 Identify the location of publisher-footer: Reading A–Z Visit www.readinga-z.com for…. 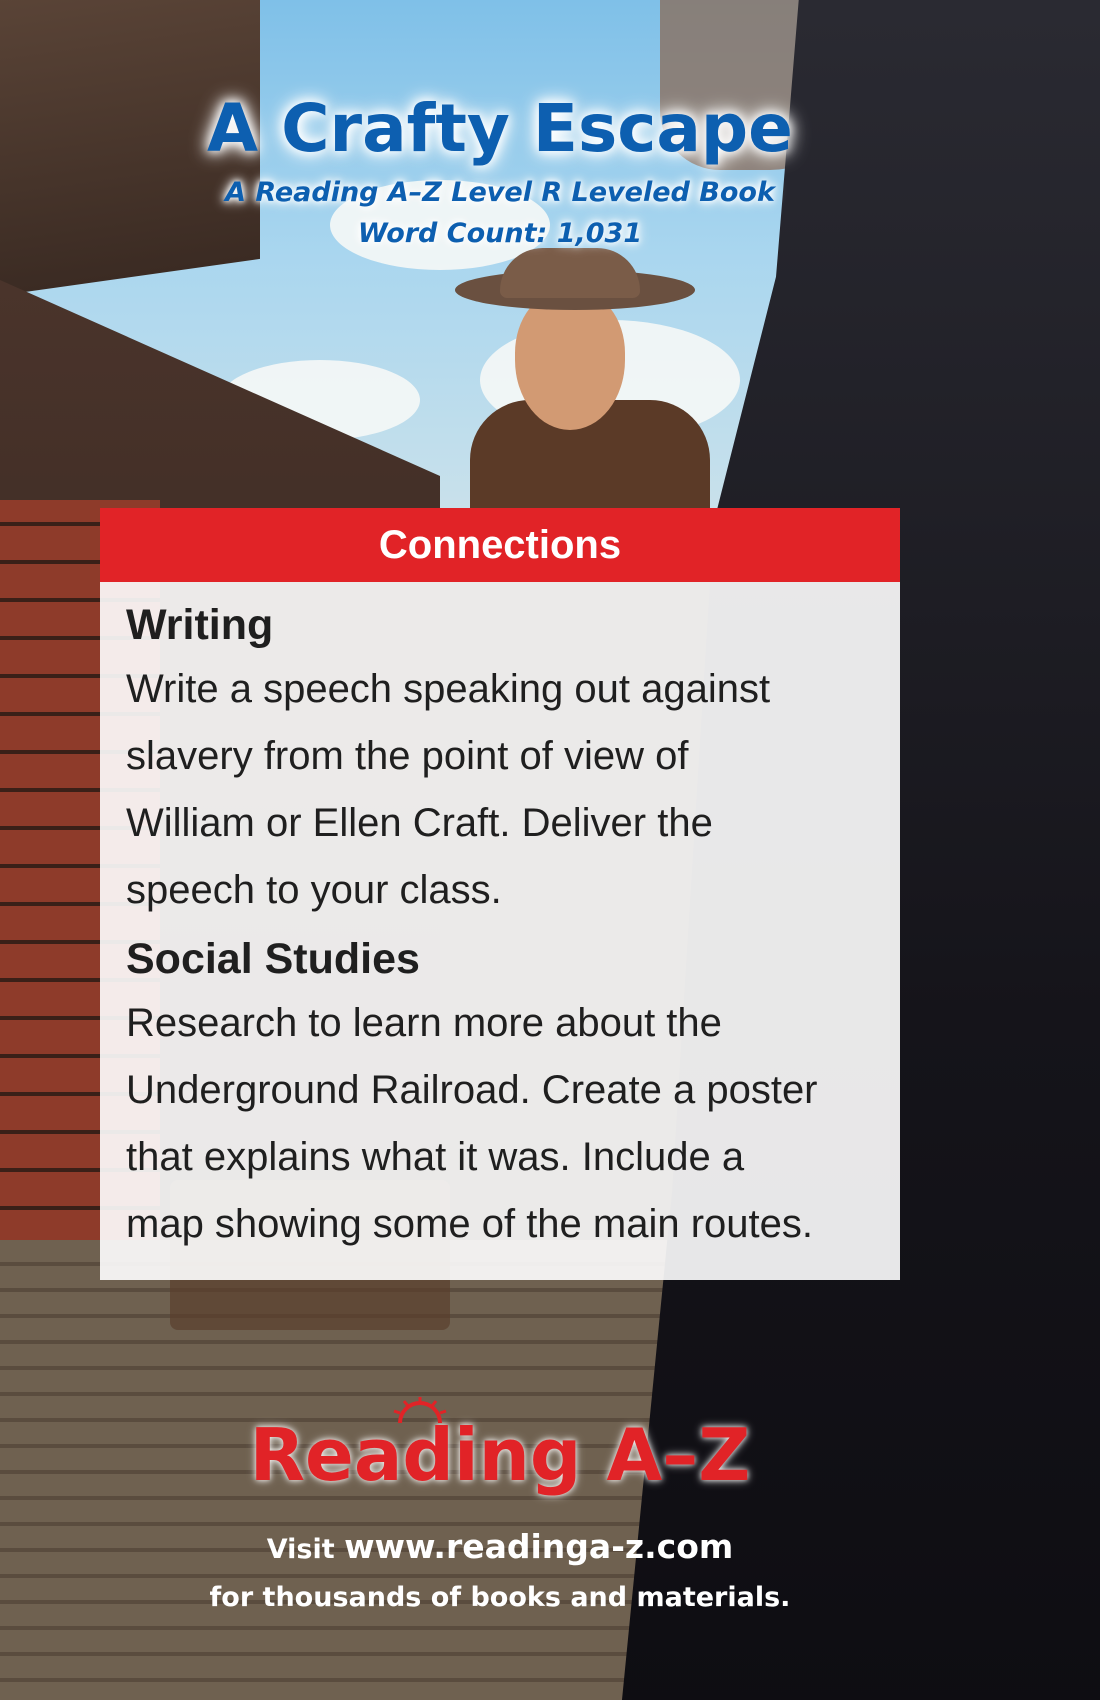
(500, 1508).